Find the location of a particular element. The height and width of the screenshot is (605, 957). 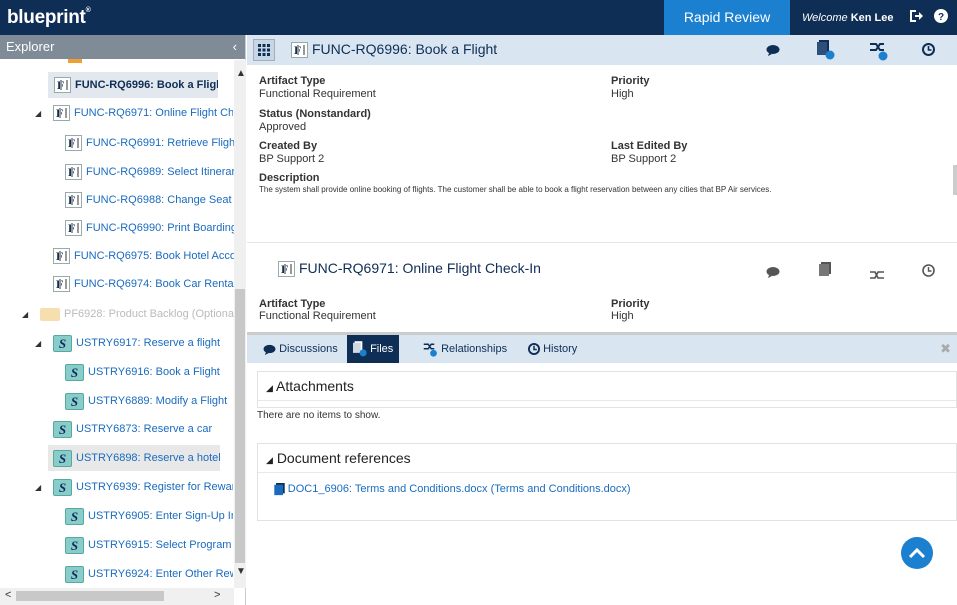

tab-files: Files is located at coordinates (373, 349).